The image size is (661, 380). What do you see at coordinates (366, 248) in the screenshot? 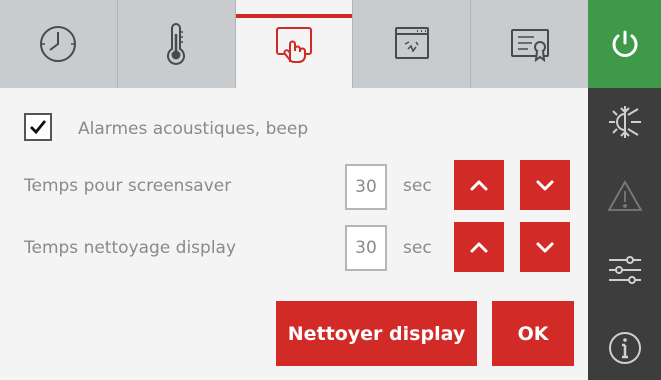
I see `cleaning-time-value: 30` at bounding box center [366, 248].